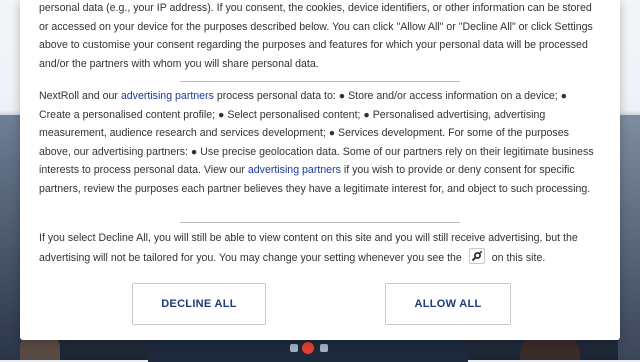 This screenshot has width=640, height=362. Describe the element at coordinates (294, 170) in the screenshot. I see `advertising-partners-link-2: advertising partners` at that location.